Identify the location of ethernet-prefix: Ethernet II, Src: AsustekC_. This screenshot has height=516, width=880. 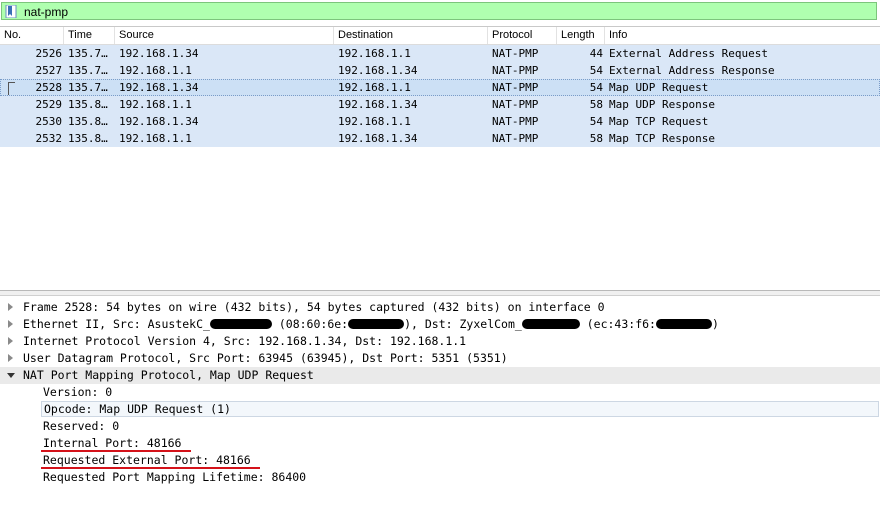
(116, 324).